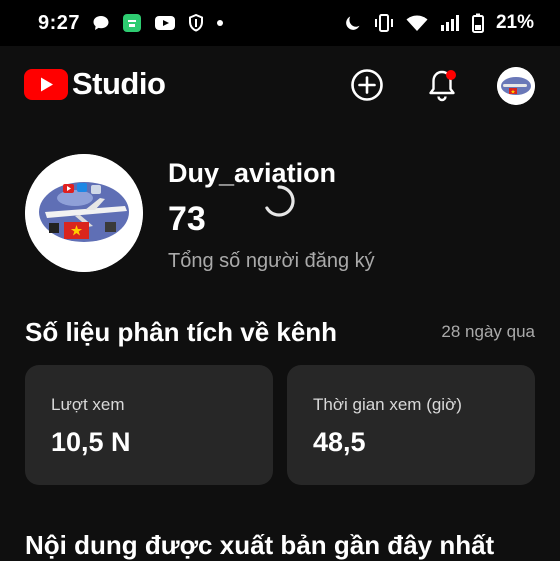  Describe the element at coordinates (279, 201) in the screenshot. I see `loading-spinner-icon` at that location.